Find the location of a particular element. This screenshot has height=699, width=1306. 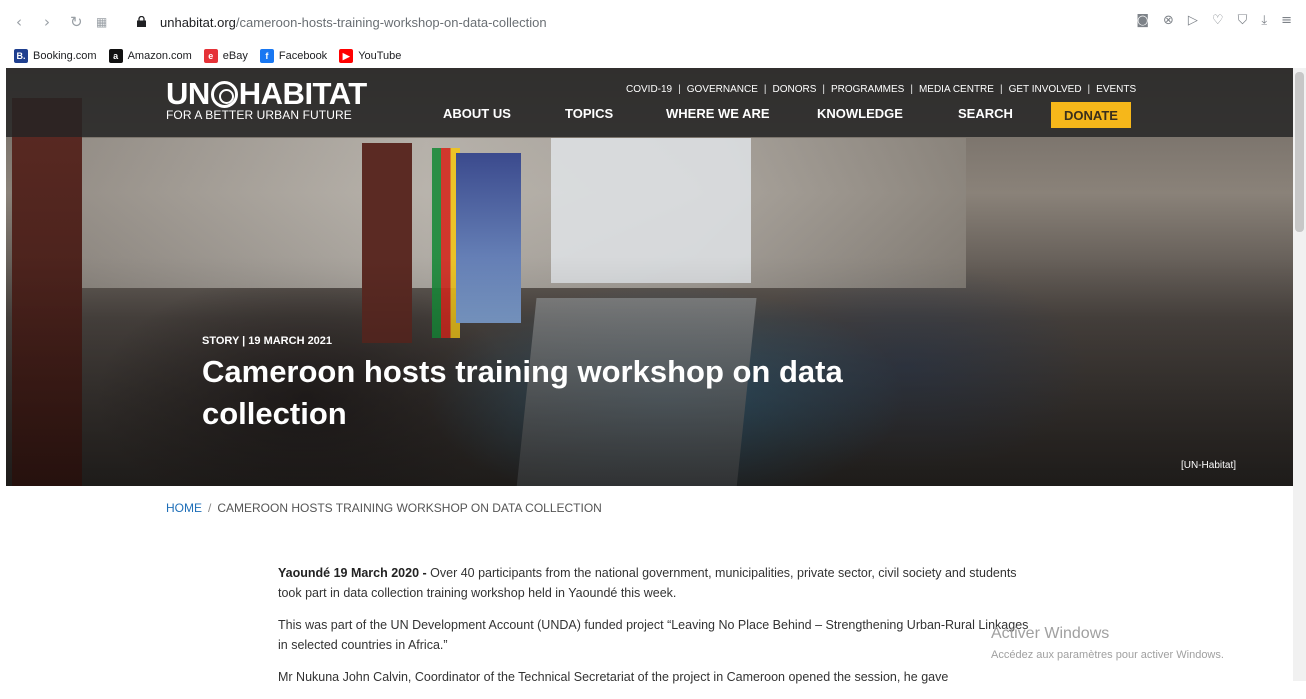

menu-icon: ≡ is located at coordinates (1286, 20).